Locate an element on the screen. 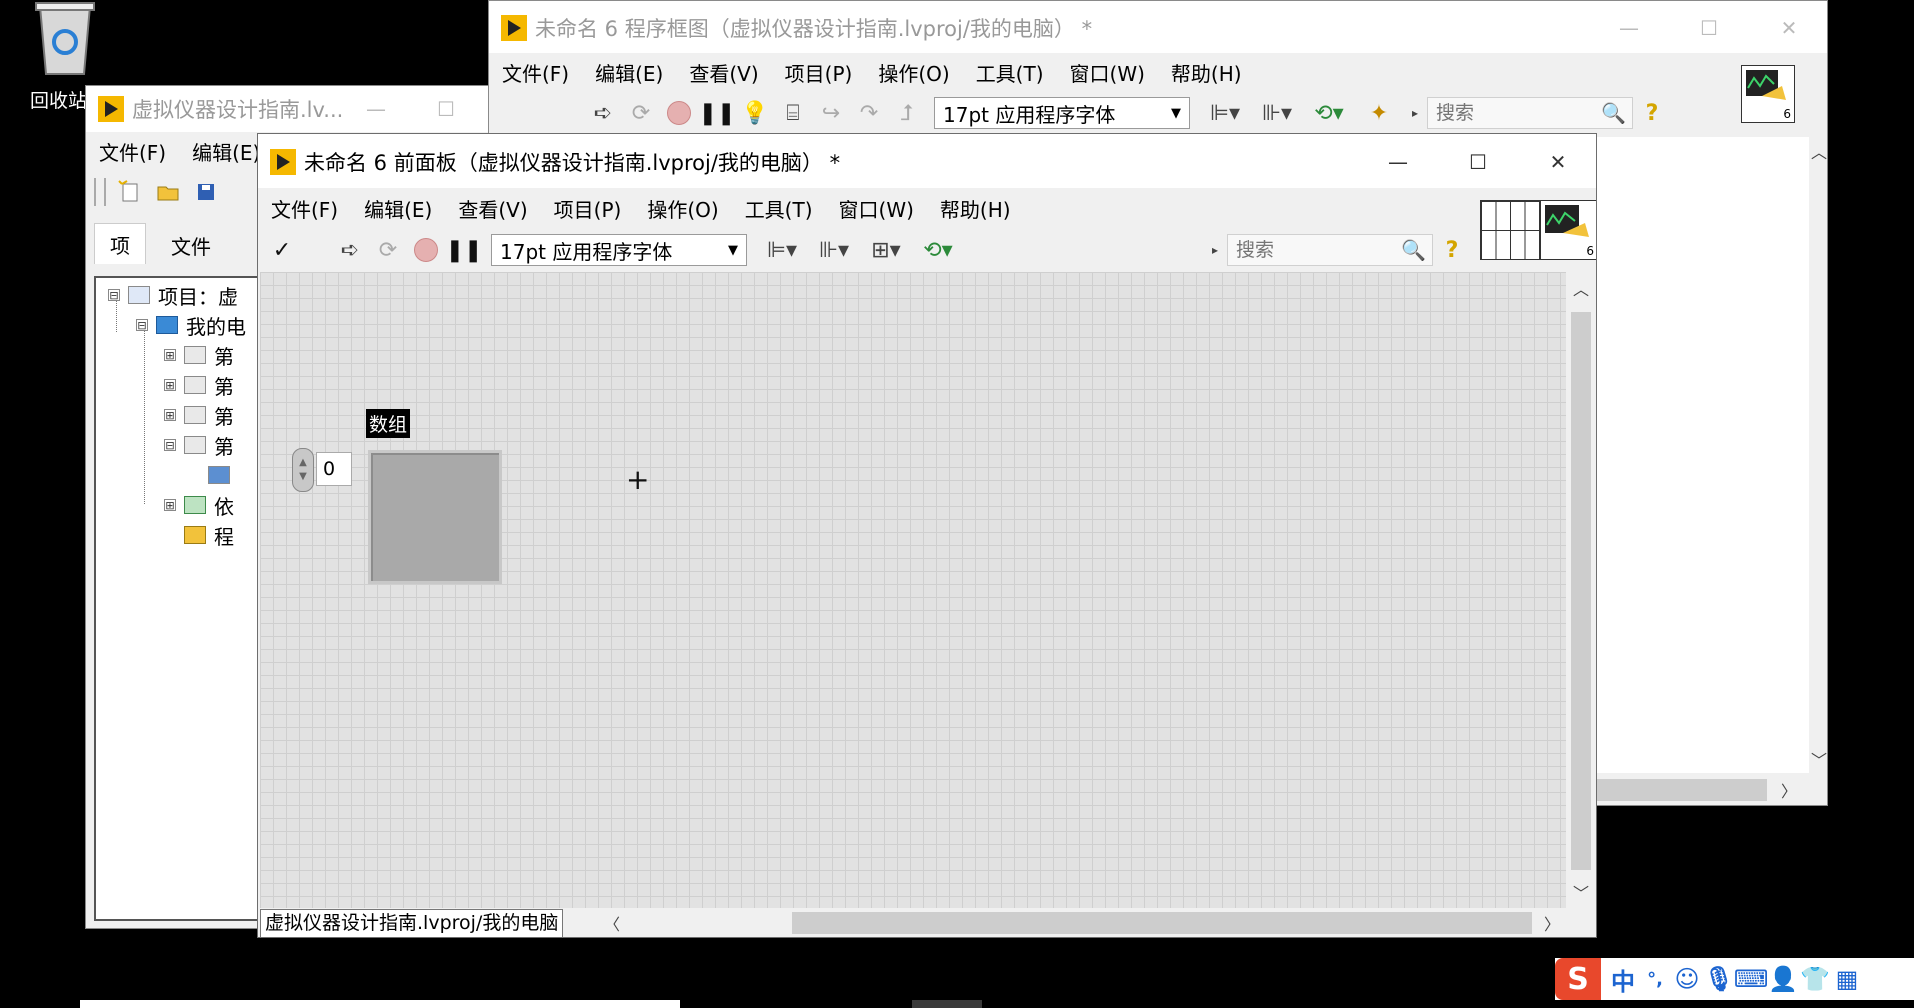 The height and width of the screenshot is (1008, 1914). ime-punctuation-toggle: °, is located at coordinates (1655, 979).